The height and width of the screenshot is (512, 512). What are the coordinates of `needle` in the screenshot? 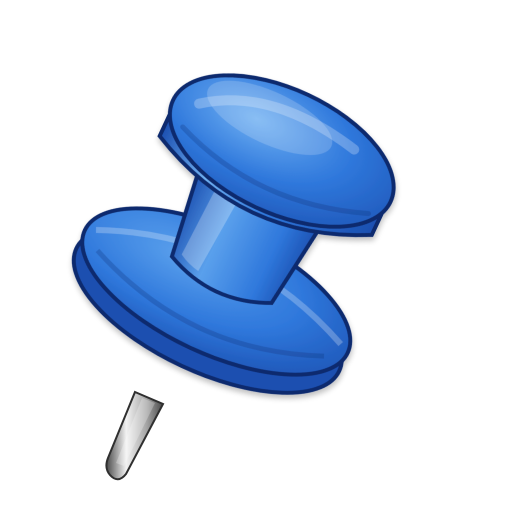 It's located at (135, 435).